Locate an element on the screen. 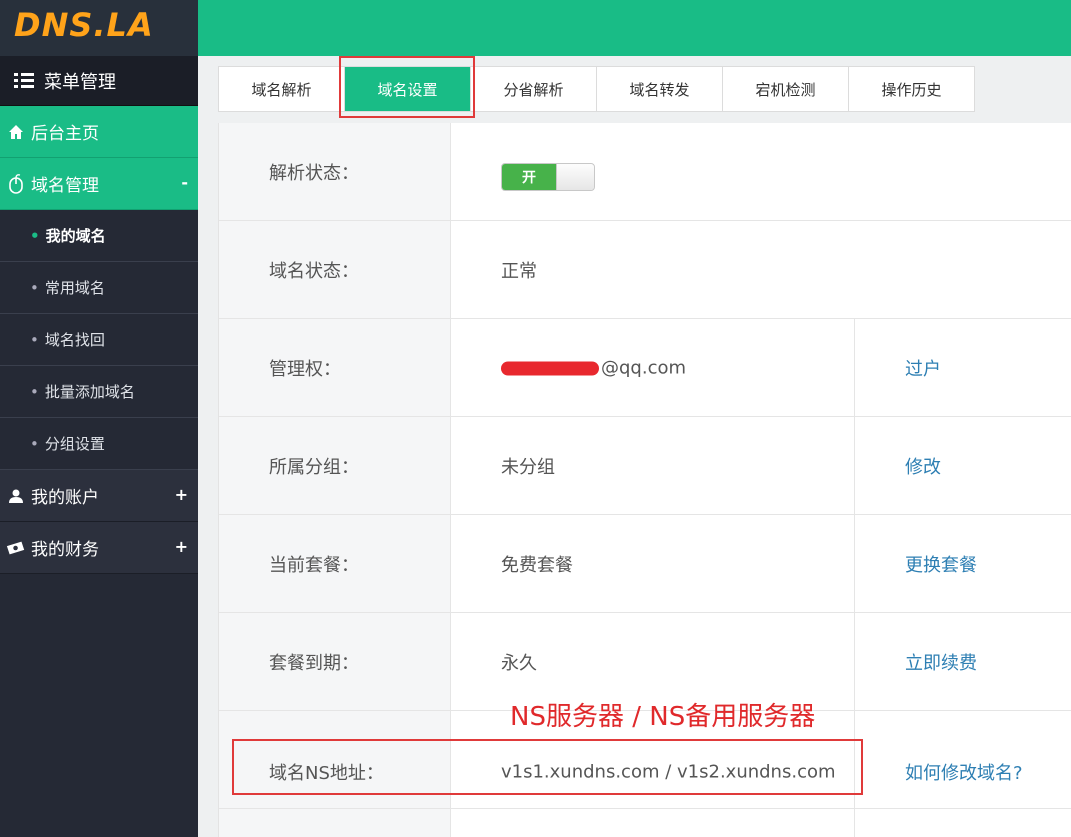 The height and width of the screenshot is (837, 1071). money-icon is located at coordinates (16, 548).